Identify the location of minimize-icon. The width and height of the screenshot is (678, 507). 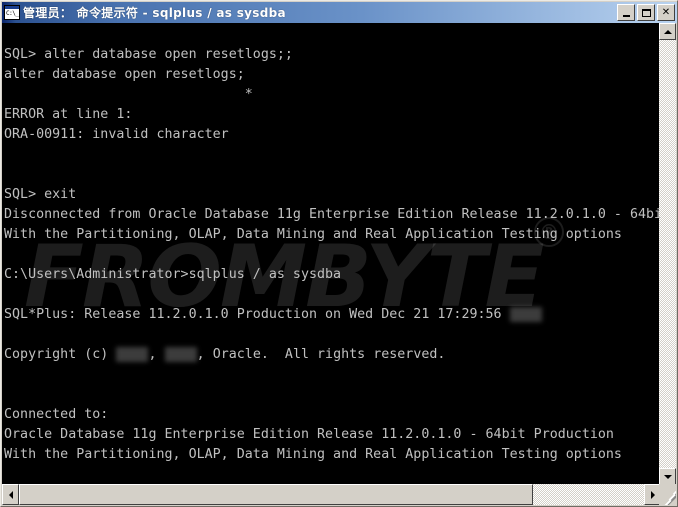
(626, 12).